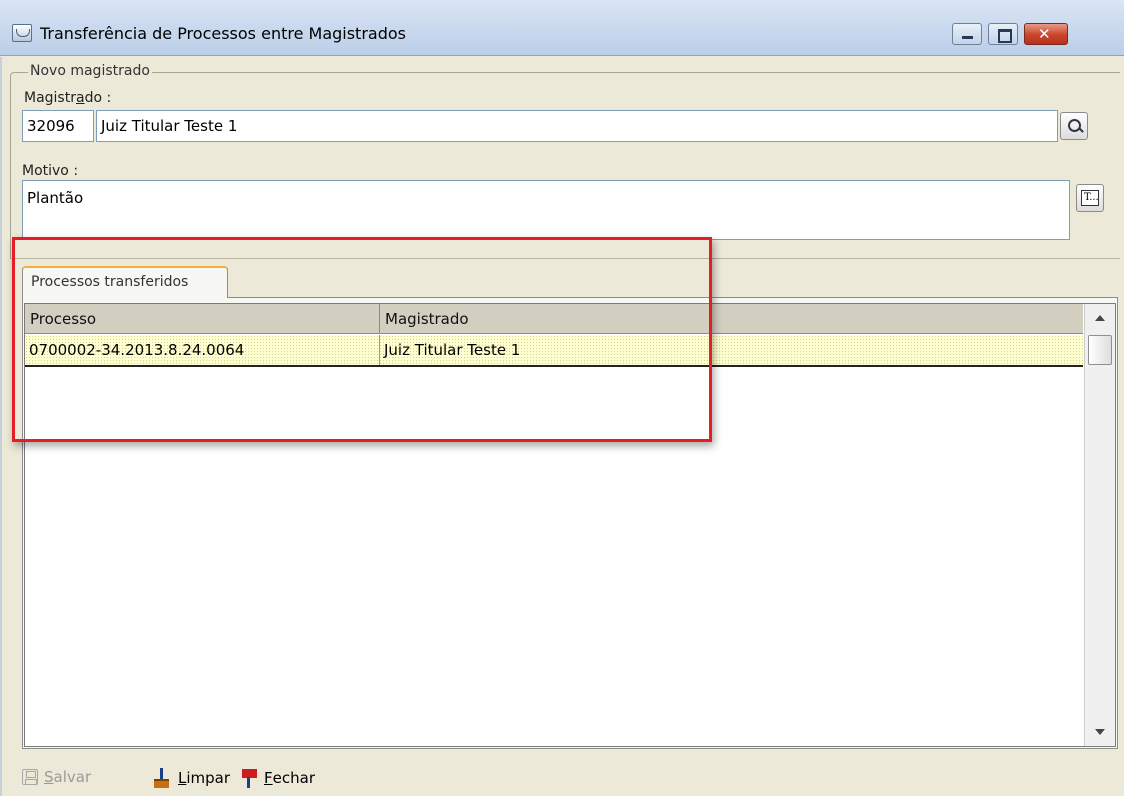  I want to click on bottom-toolbar: Salvar Limpar Fechar, so click(562, 774).